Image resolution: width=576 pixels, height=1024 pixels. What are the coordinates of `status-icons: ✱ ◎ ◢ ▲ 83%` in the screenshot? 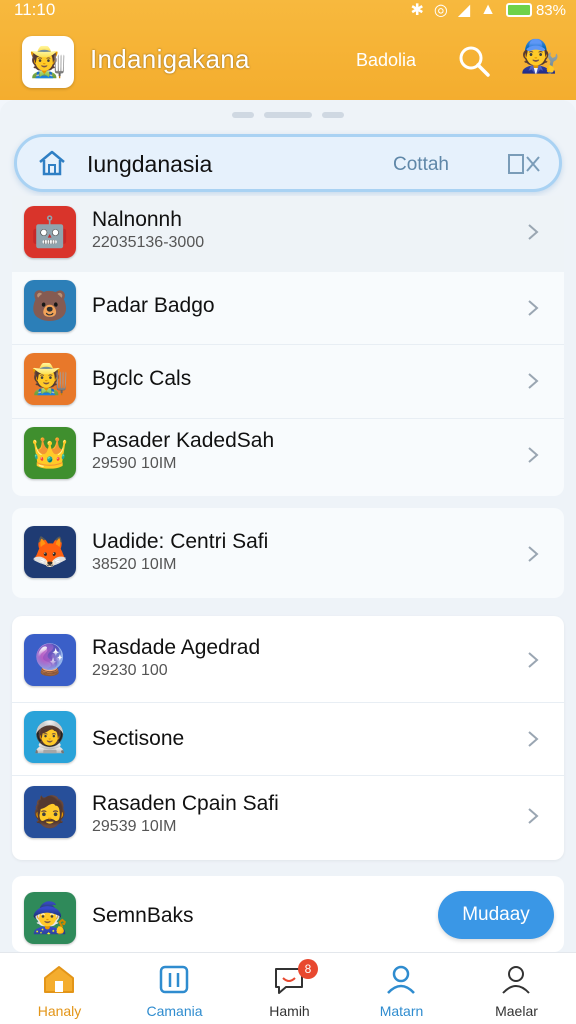 It's located at (488, 10).